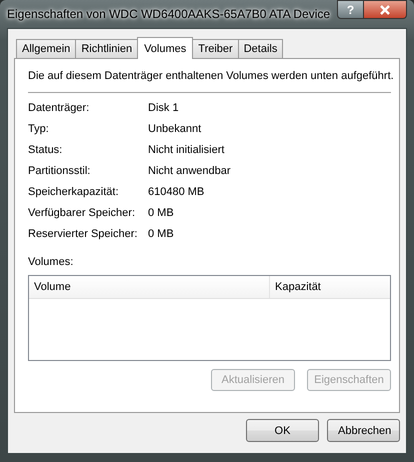 The width and height of the screenshot is (414, 462). Describe the element at coordinates (74, 192) in the screenshot. I see `property-label: Speicherkapazität:` at that location.